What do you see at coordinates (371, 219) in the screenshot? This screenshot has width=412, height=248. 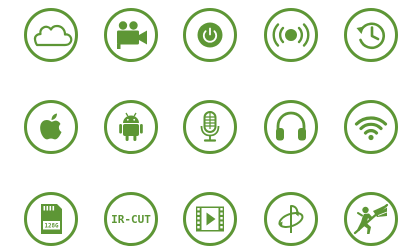 I see `intruder-alert-icon` at bounding box center [371, 219].